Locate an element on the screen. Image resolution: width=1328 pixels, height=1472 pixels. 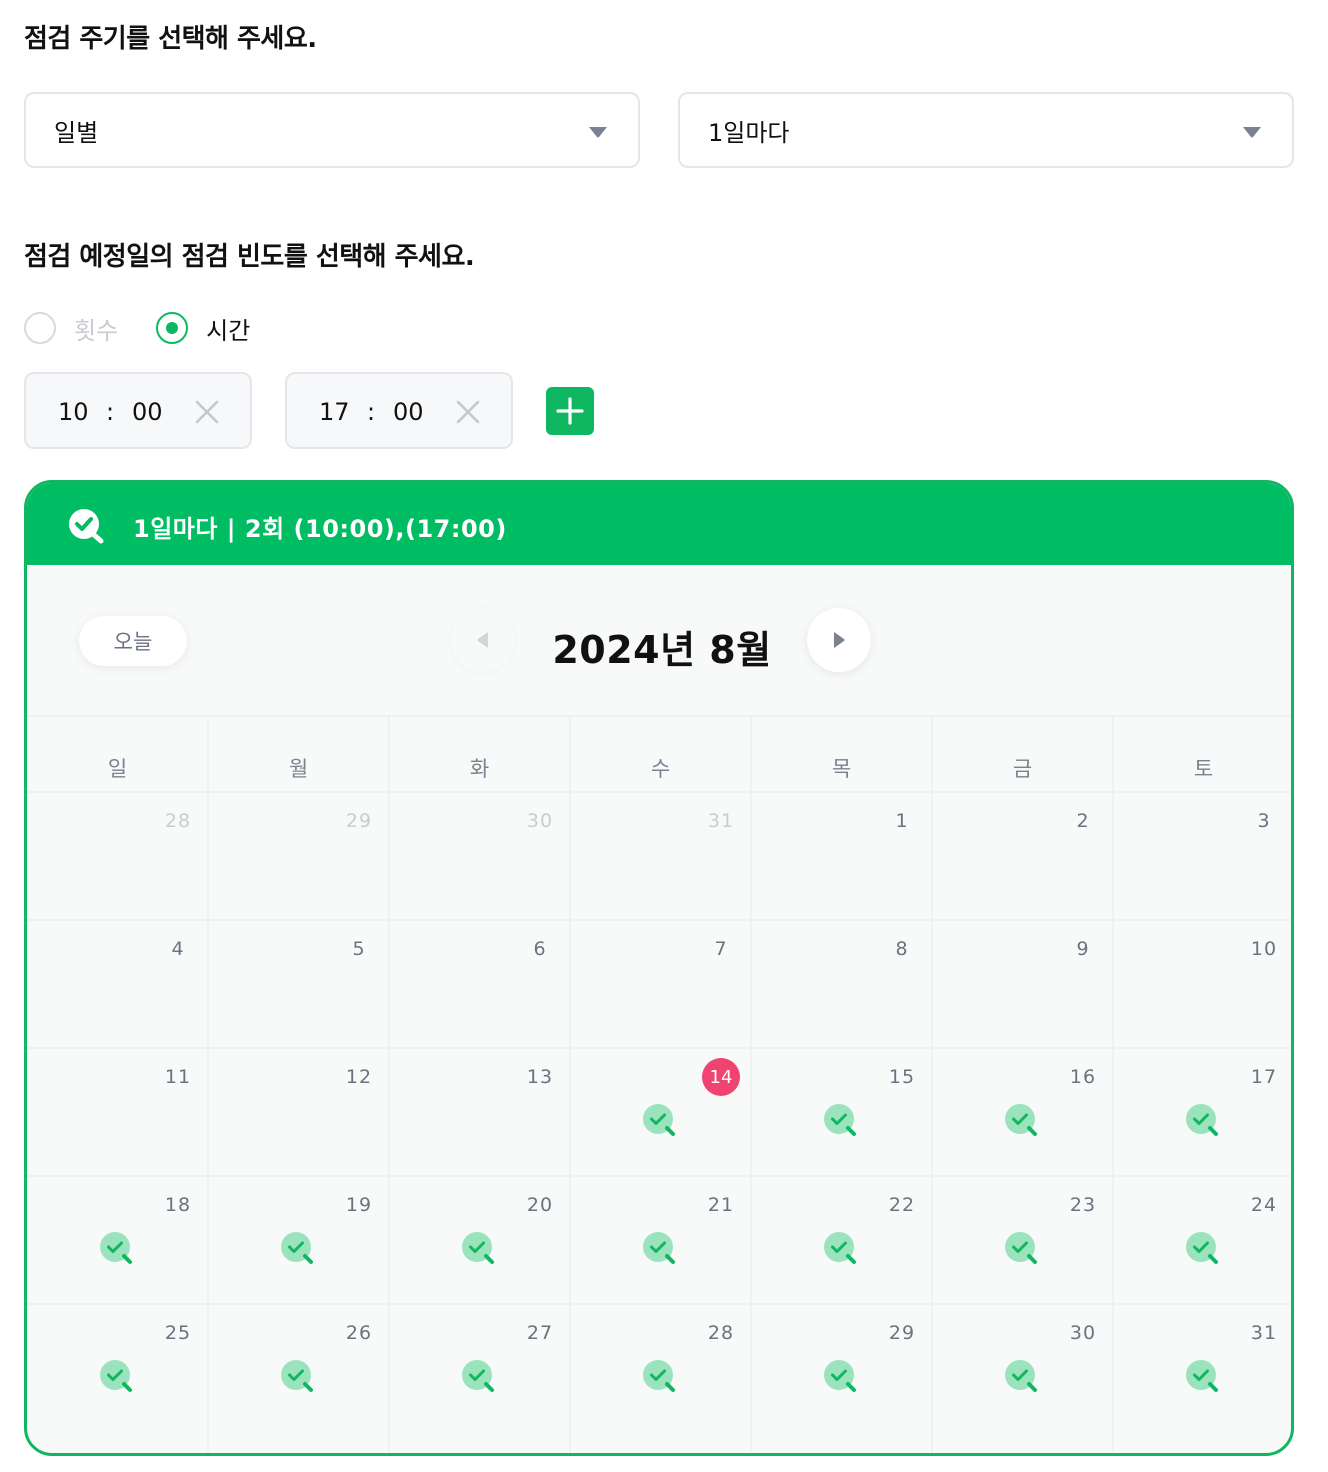
schedule-summary-banner: 1일마다 | 2회 (10:00),(17:00) is located at coordinates (659, 524).